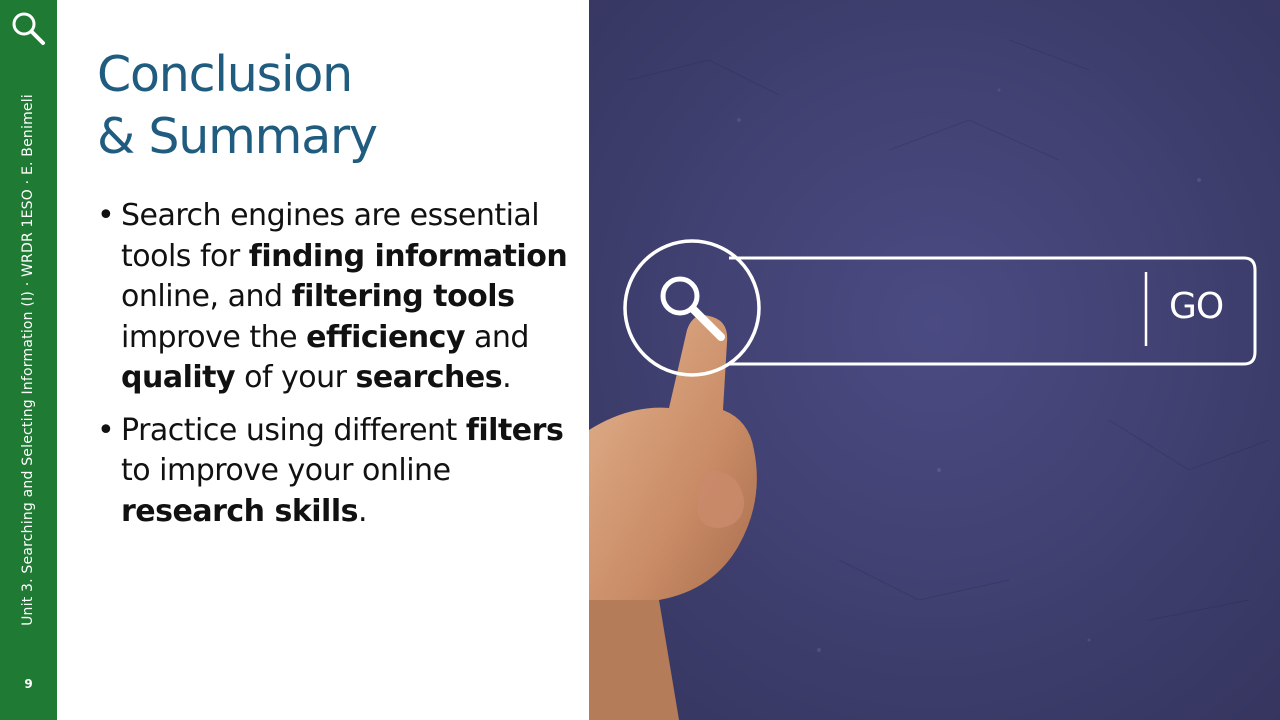 The image size is (1280, 720). Describe the element at coordinates (497, 337) in the screenshot. I see `bullet-run: and` at that location.